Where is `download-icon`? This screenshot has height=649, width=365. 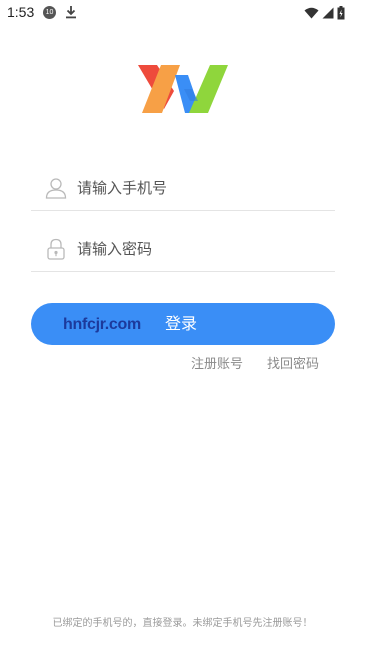 download-icon is located at coordinates (71, 12).